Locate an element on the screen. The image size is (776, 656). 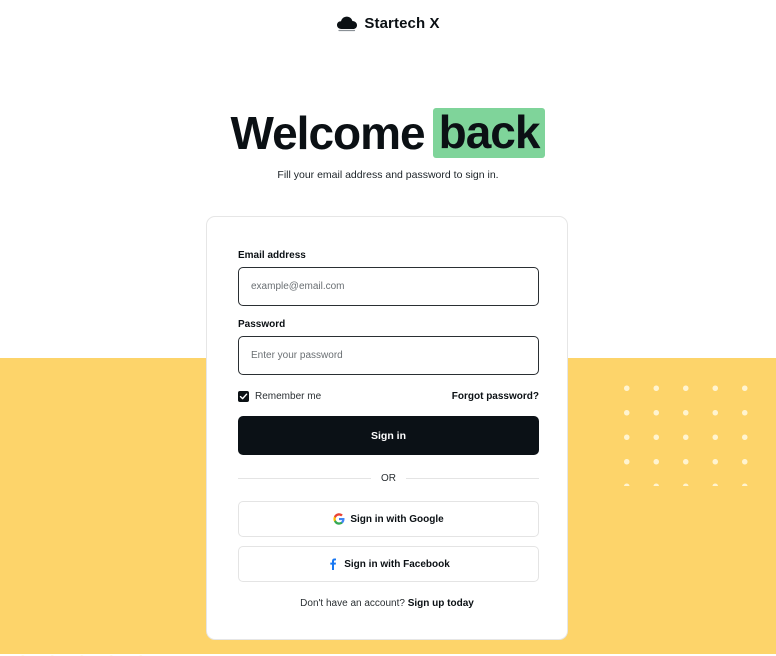
signup-prompt-row: Don't have an account? Sign up today is located at coordinates (387, 603).